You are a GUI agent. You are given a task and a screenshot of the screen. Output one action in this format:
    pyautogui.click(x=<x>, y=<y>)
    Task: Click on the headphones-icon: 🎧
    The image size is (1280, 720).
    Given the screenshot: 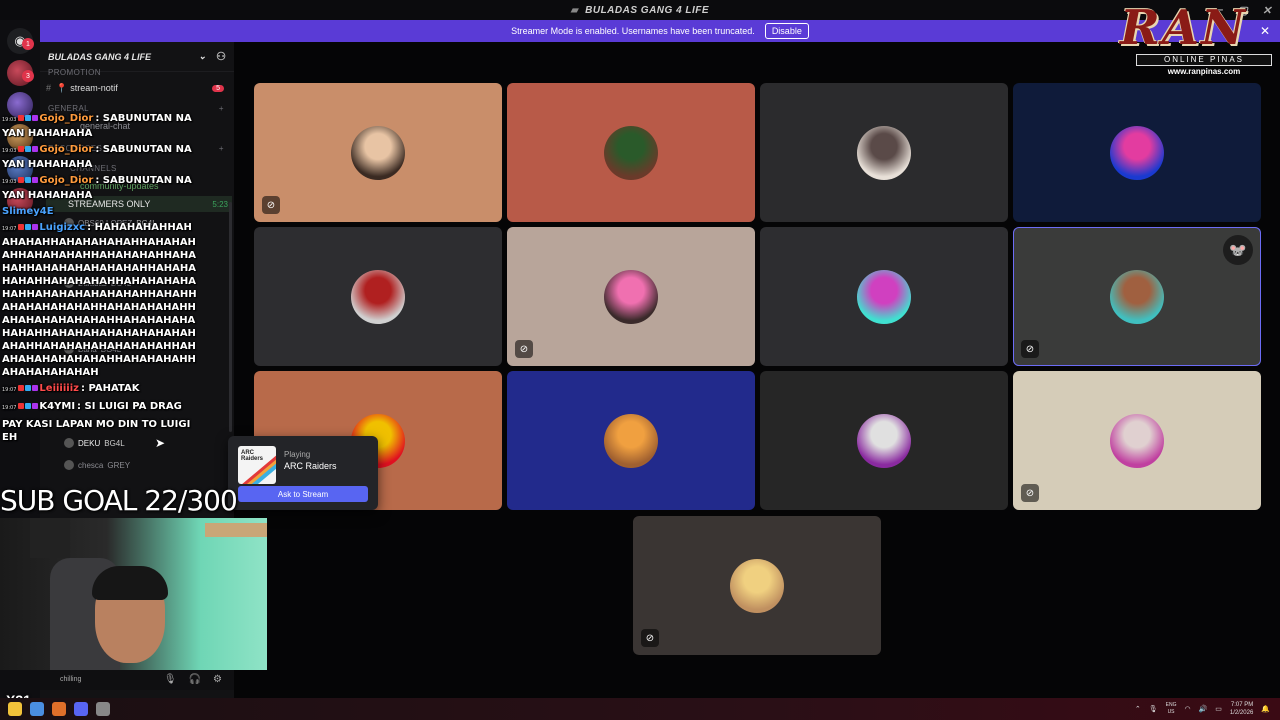 What is the action you would take?
    pyautogui.click(x=195, y=679)
    